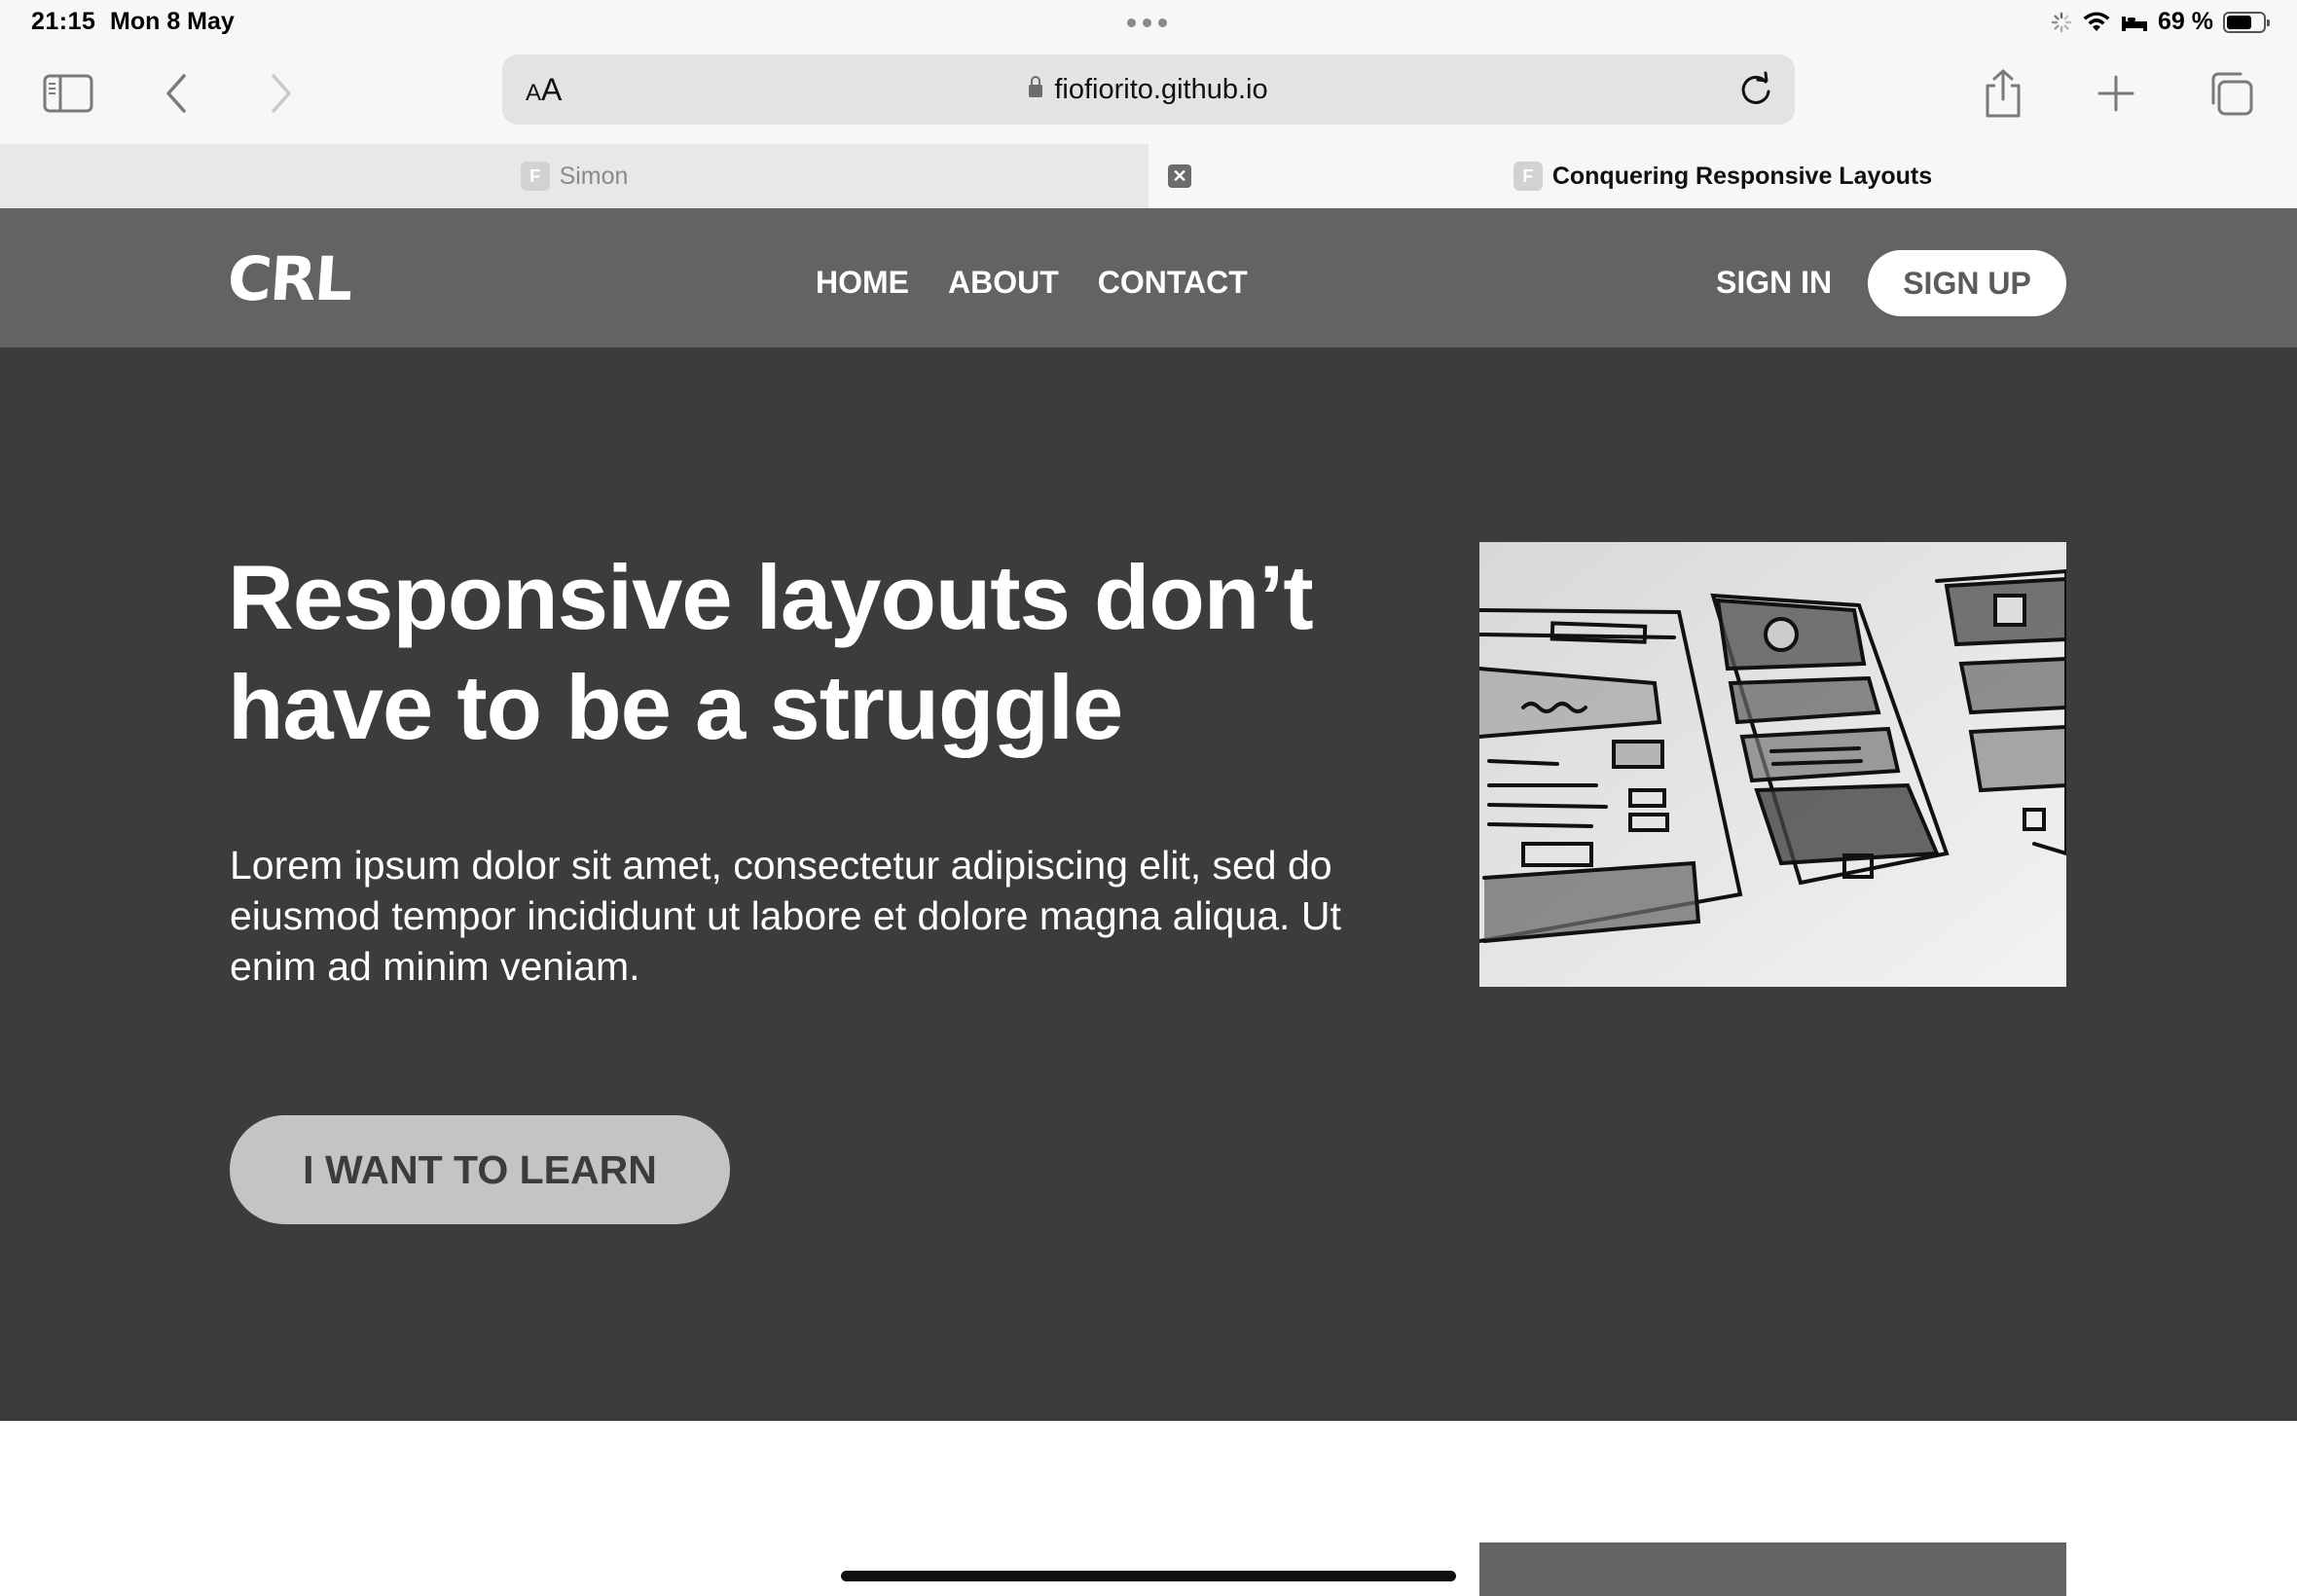 This screenshot has height=1596, width=2297. What do you see at coordinates (1148, 1576) in the screenshot?
I see `home-indicator` at bounding box center [1148, 1576].